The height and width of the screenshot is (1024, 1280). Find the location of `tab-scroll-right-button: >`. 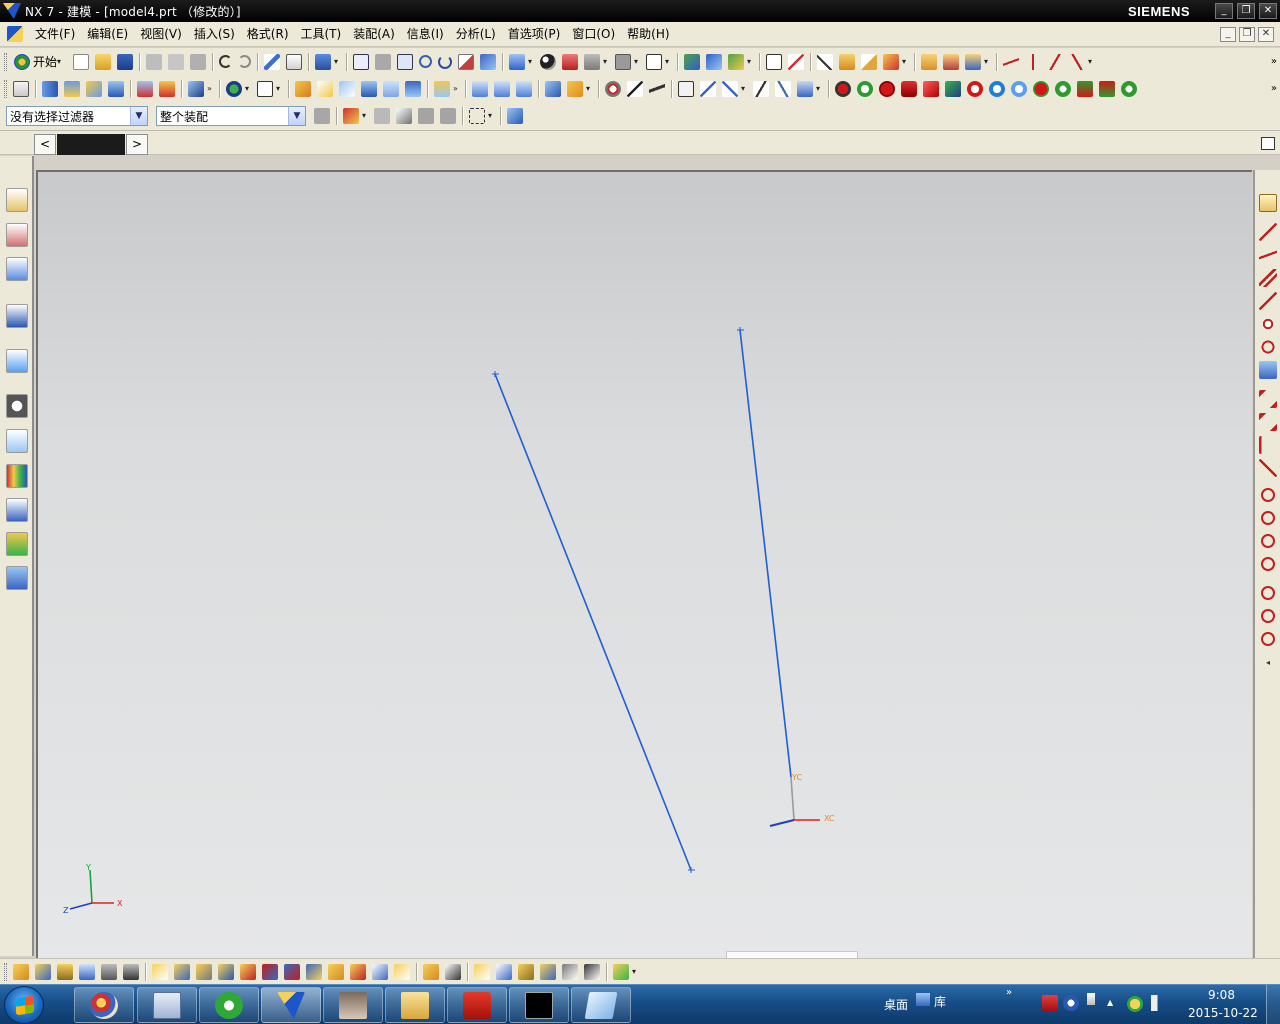

tab-scroll-right-button: > is located at coordinates (137, 144).